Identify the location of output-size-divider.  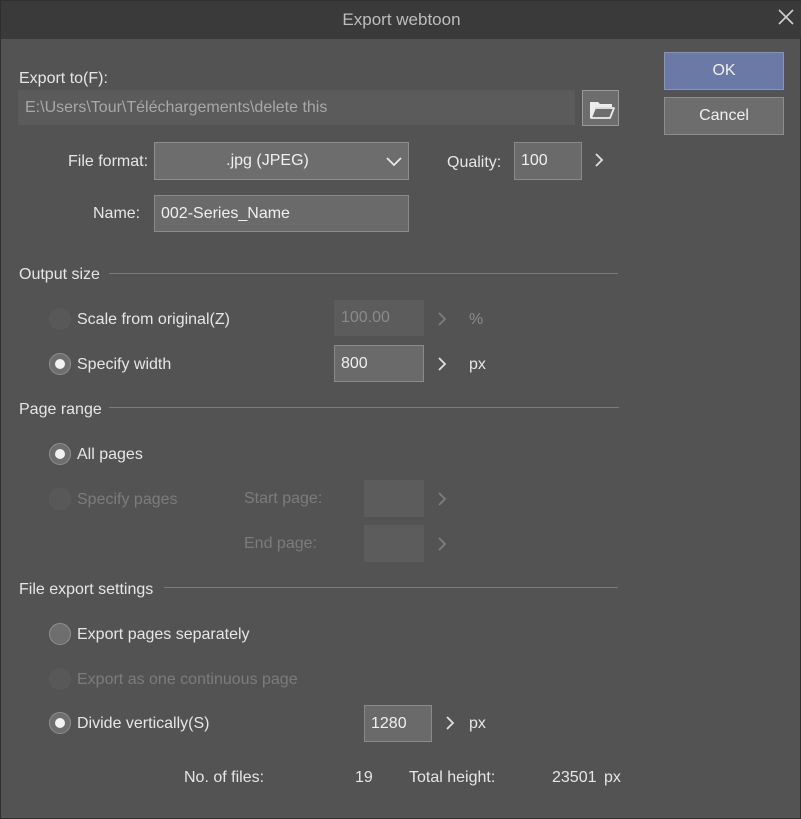
(363, 273).